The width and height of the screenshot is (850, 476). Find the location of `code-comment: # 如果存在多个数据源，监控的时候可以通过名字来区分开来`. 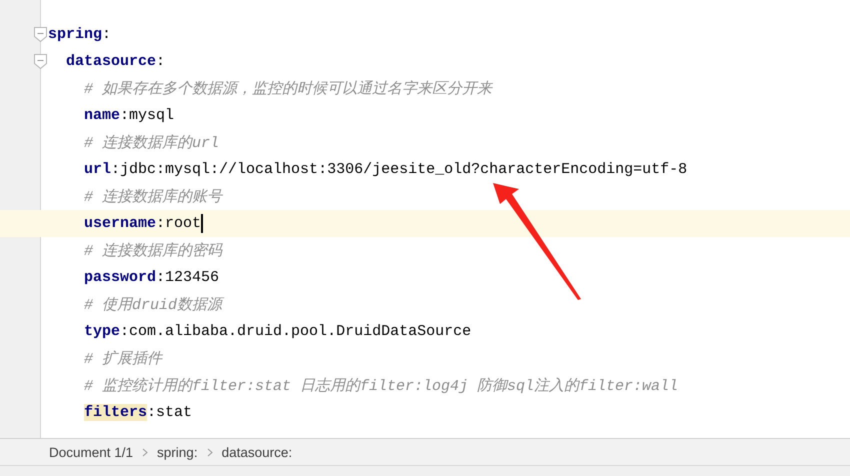

code-comment: # 如果存在多个数据源，监控的时候可以通过名字来区分开来 is located at coordinates (288, 88).